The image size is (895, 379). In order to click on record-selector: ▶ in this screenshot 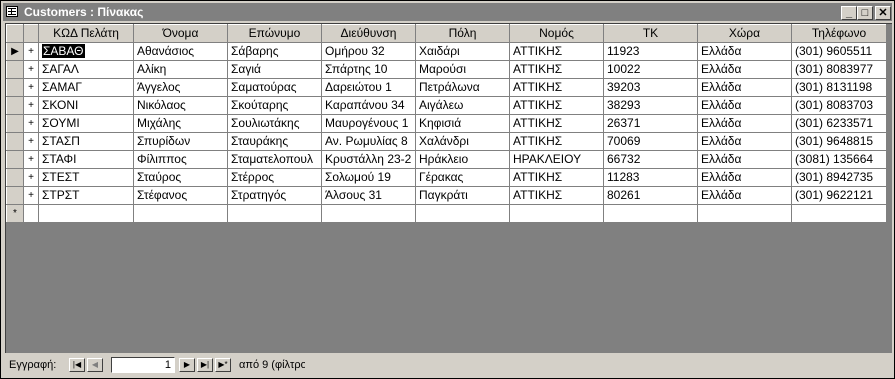, I will do `click(15, 51)`.